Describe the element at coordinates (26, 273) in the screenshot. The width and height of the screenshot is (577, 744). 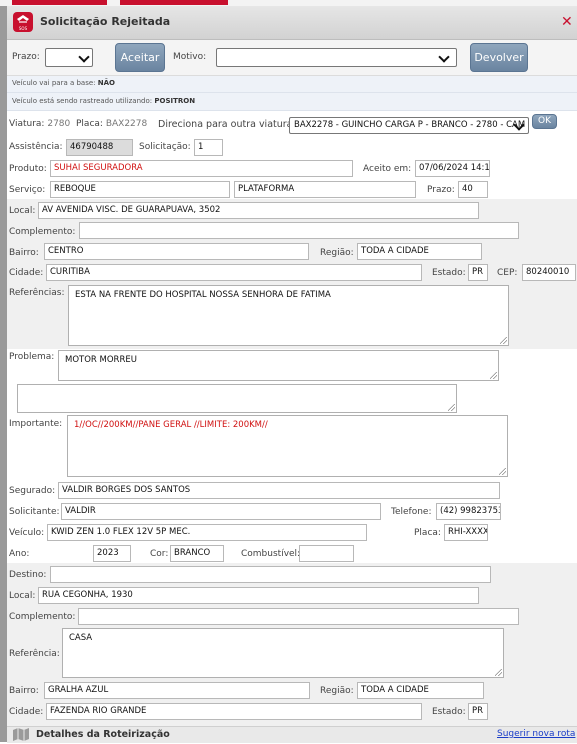
I see `cidade-label: Cidade:` at that location.